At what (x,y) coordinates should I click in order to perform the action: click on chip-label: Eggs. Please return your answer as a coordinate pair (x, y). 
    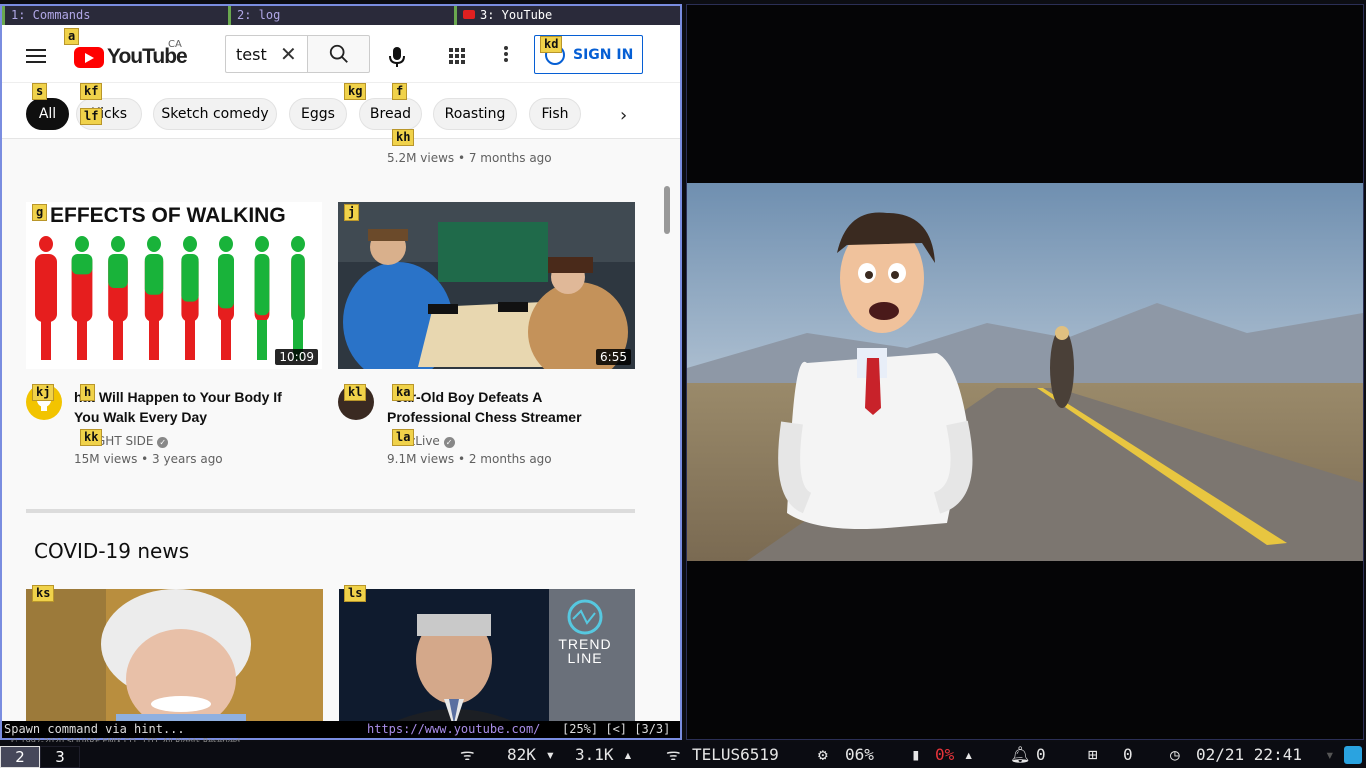
    Looking at the image, I should click on (318, 114).